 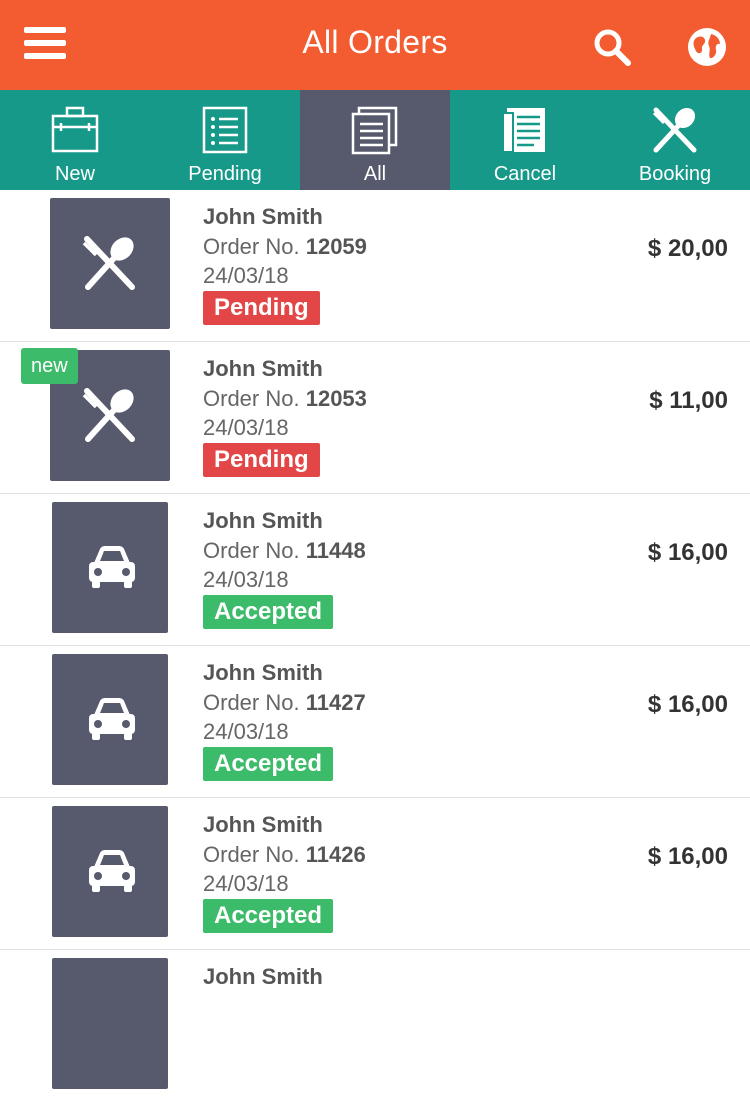 I want to click on tab-all: All, so click(x=375, y=140).